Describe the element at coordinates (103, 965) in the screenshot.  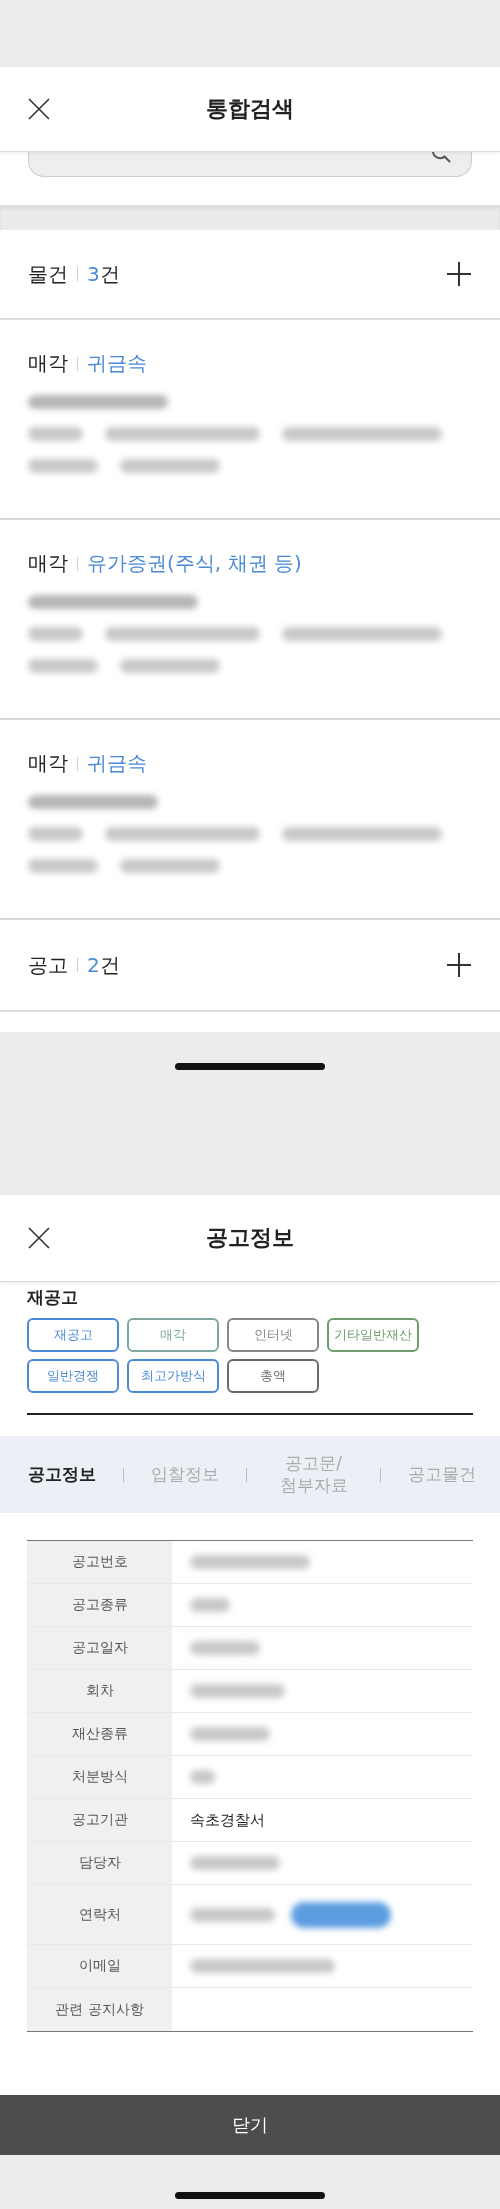
I see `result-count: 2건` at that location.